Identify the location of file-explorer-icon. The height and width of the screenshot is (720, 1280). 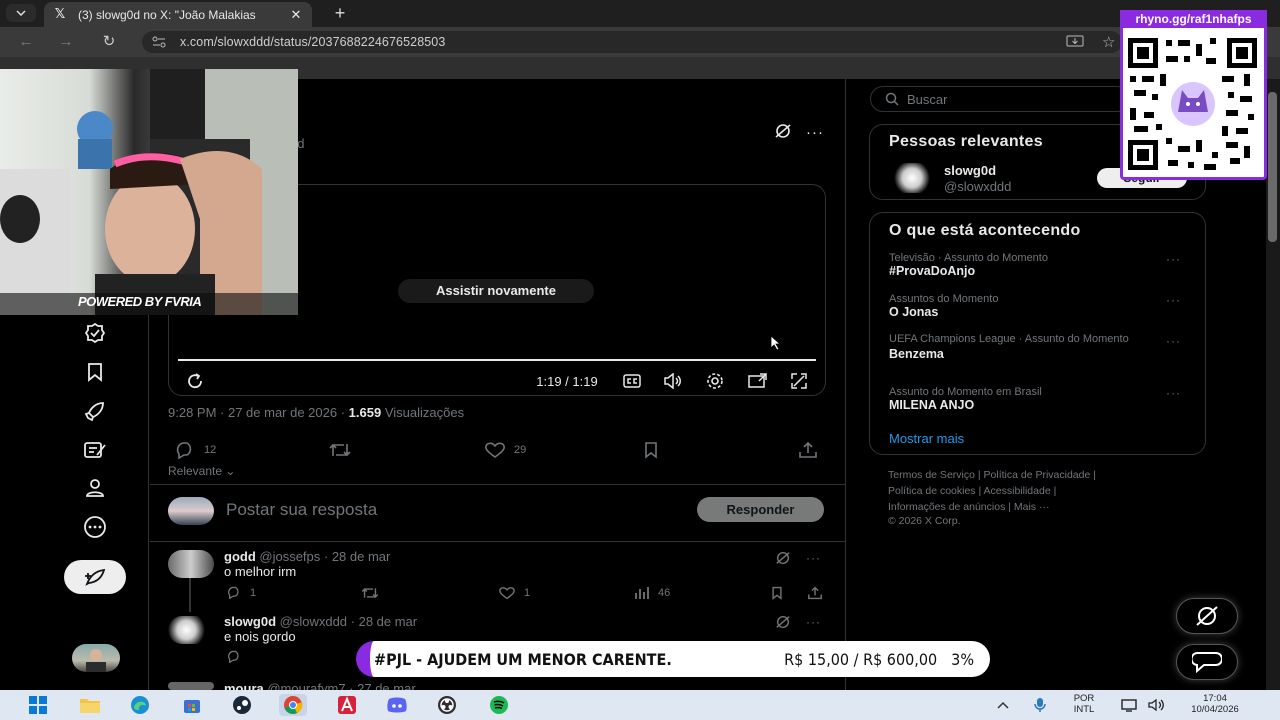
(90, 705).